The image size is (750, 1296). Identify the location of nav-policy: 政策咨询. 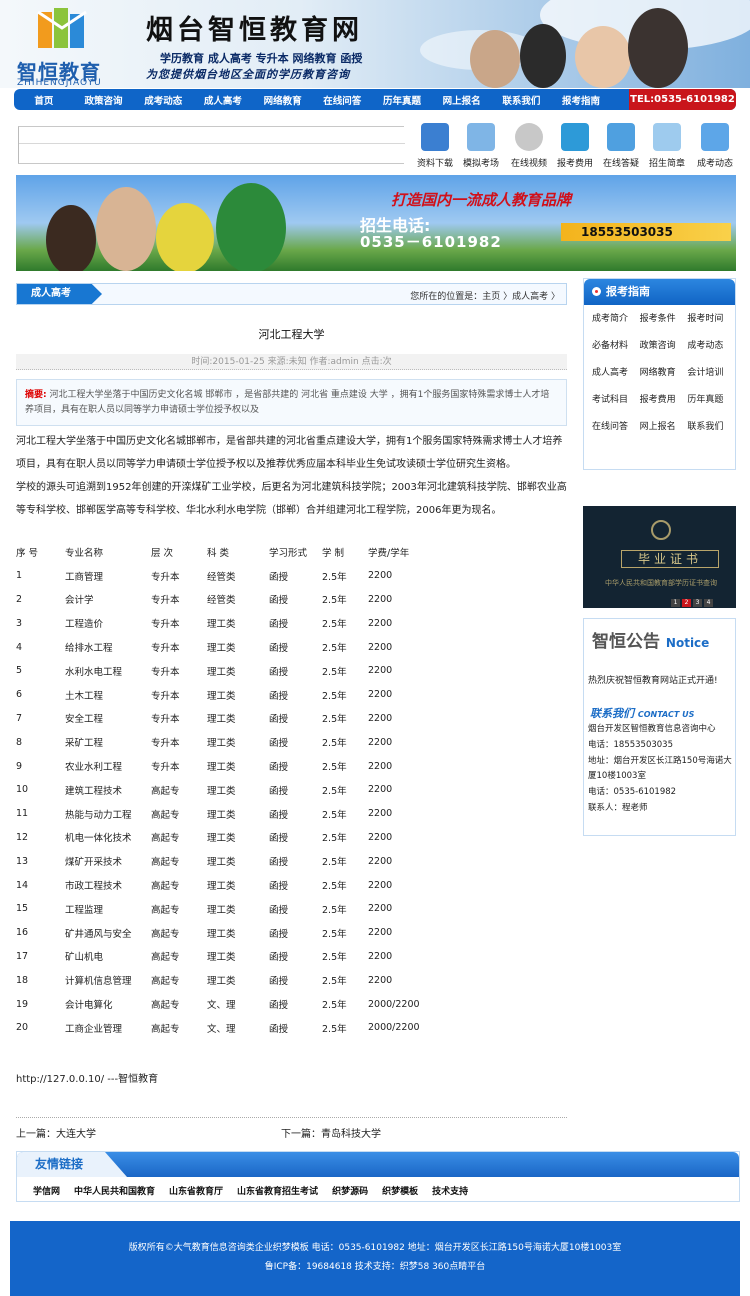
(104, 100).